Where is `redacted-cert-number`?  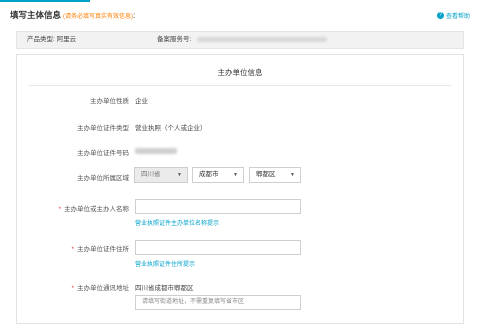
redacted-cert-number is located at coordinates (156, 151).